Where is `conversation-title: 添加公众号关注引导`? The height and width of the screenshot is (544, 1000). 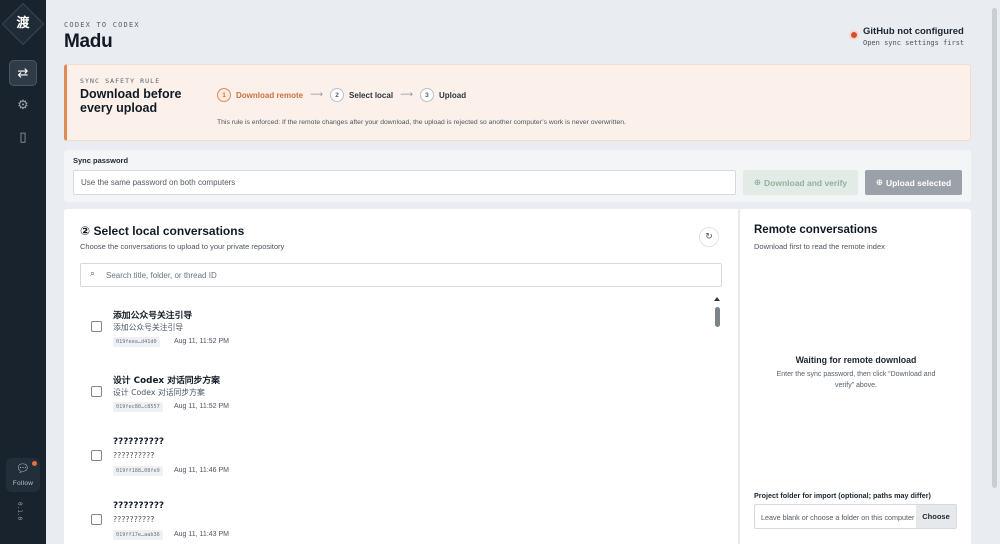 conversation-title: 添加公众号关注引导 is located at coordinates (153, 316).